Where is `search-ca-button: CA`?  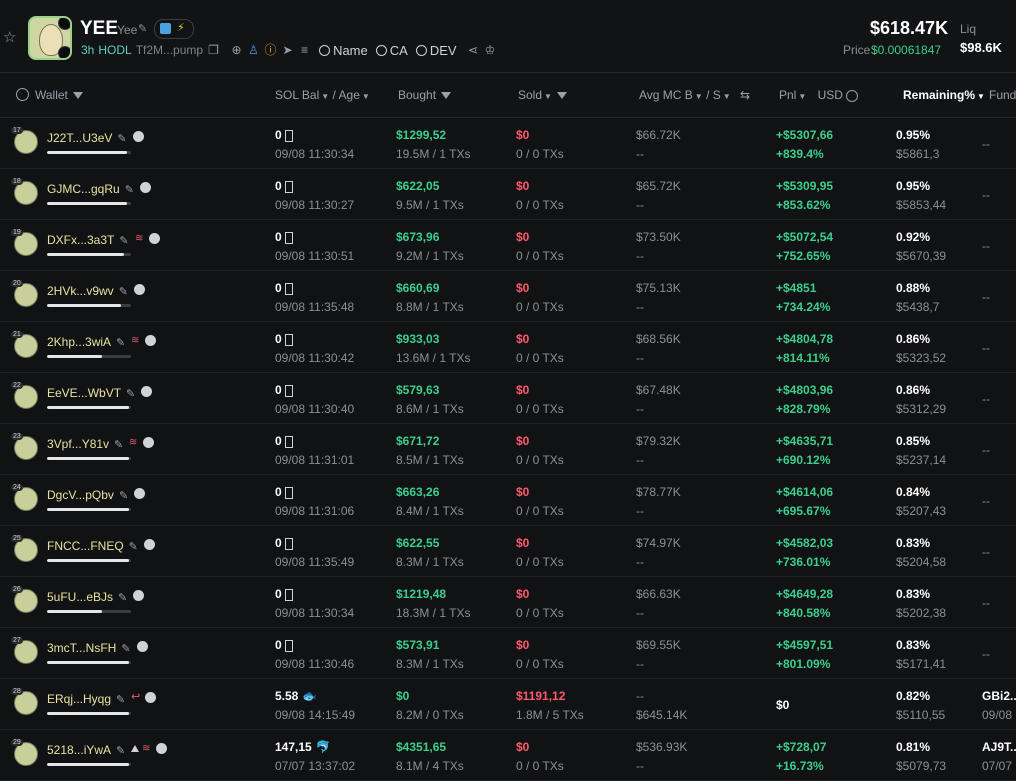
search-ca-button: CA is located at coordinates (391, 50).